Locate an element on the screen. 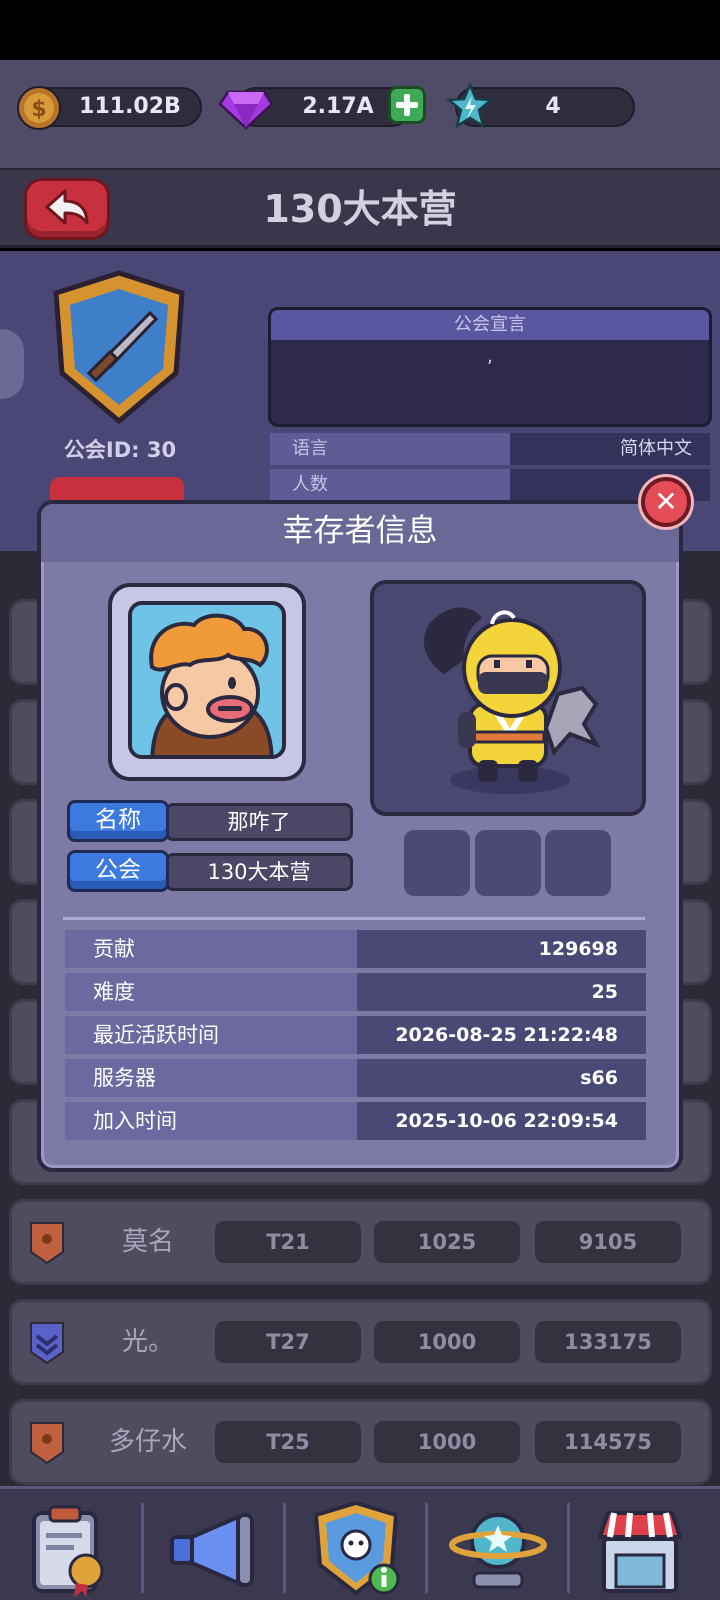  sword-shield-icon is located at coordinates (119, 347).